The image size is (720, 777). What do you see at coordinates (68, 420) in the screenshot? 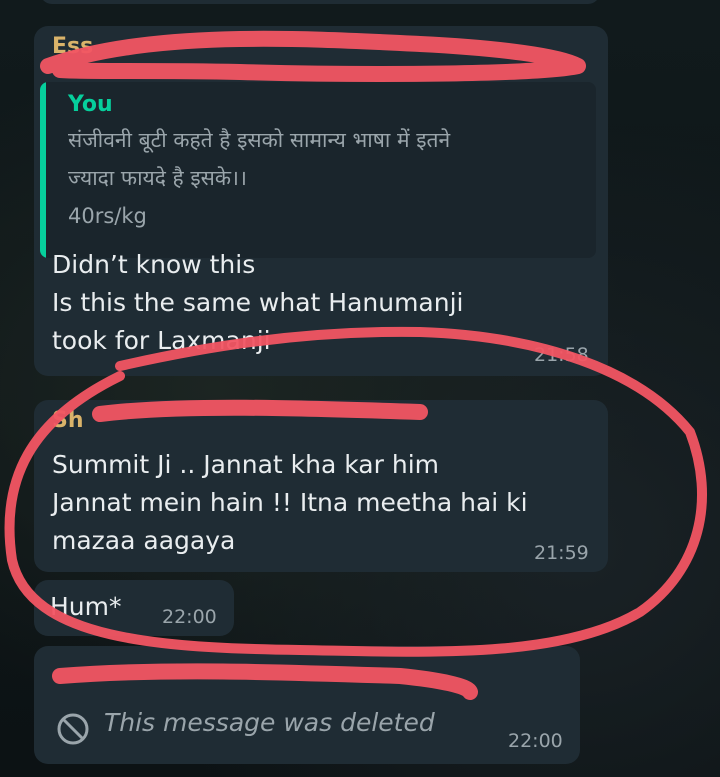
I see `sender-name: Sh` at bounding box center [68, 420].